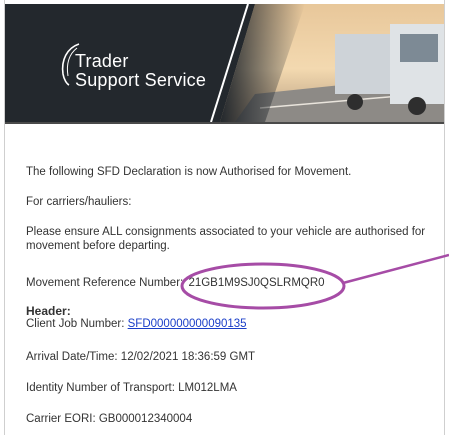  What do you see at coordinates (141, 80) in the screenshot?
I see `brand-line2: Support Service` at bounding box center [141, 80].